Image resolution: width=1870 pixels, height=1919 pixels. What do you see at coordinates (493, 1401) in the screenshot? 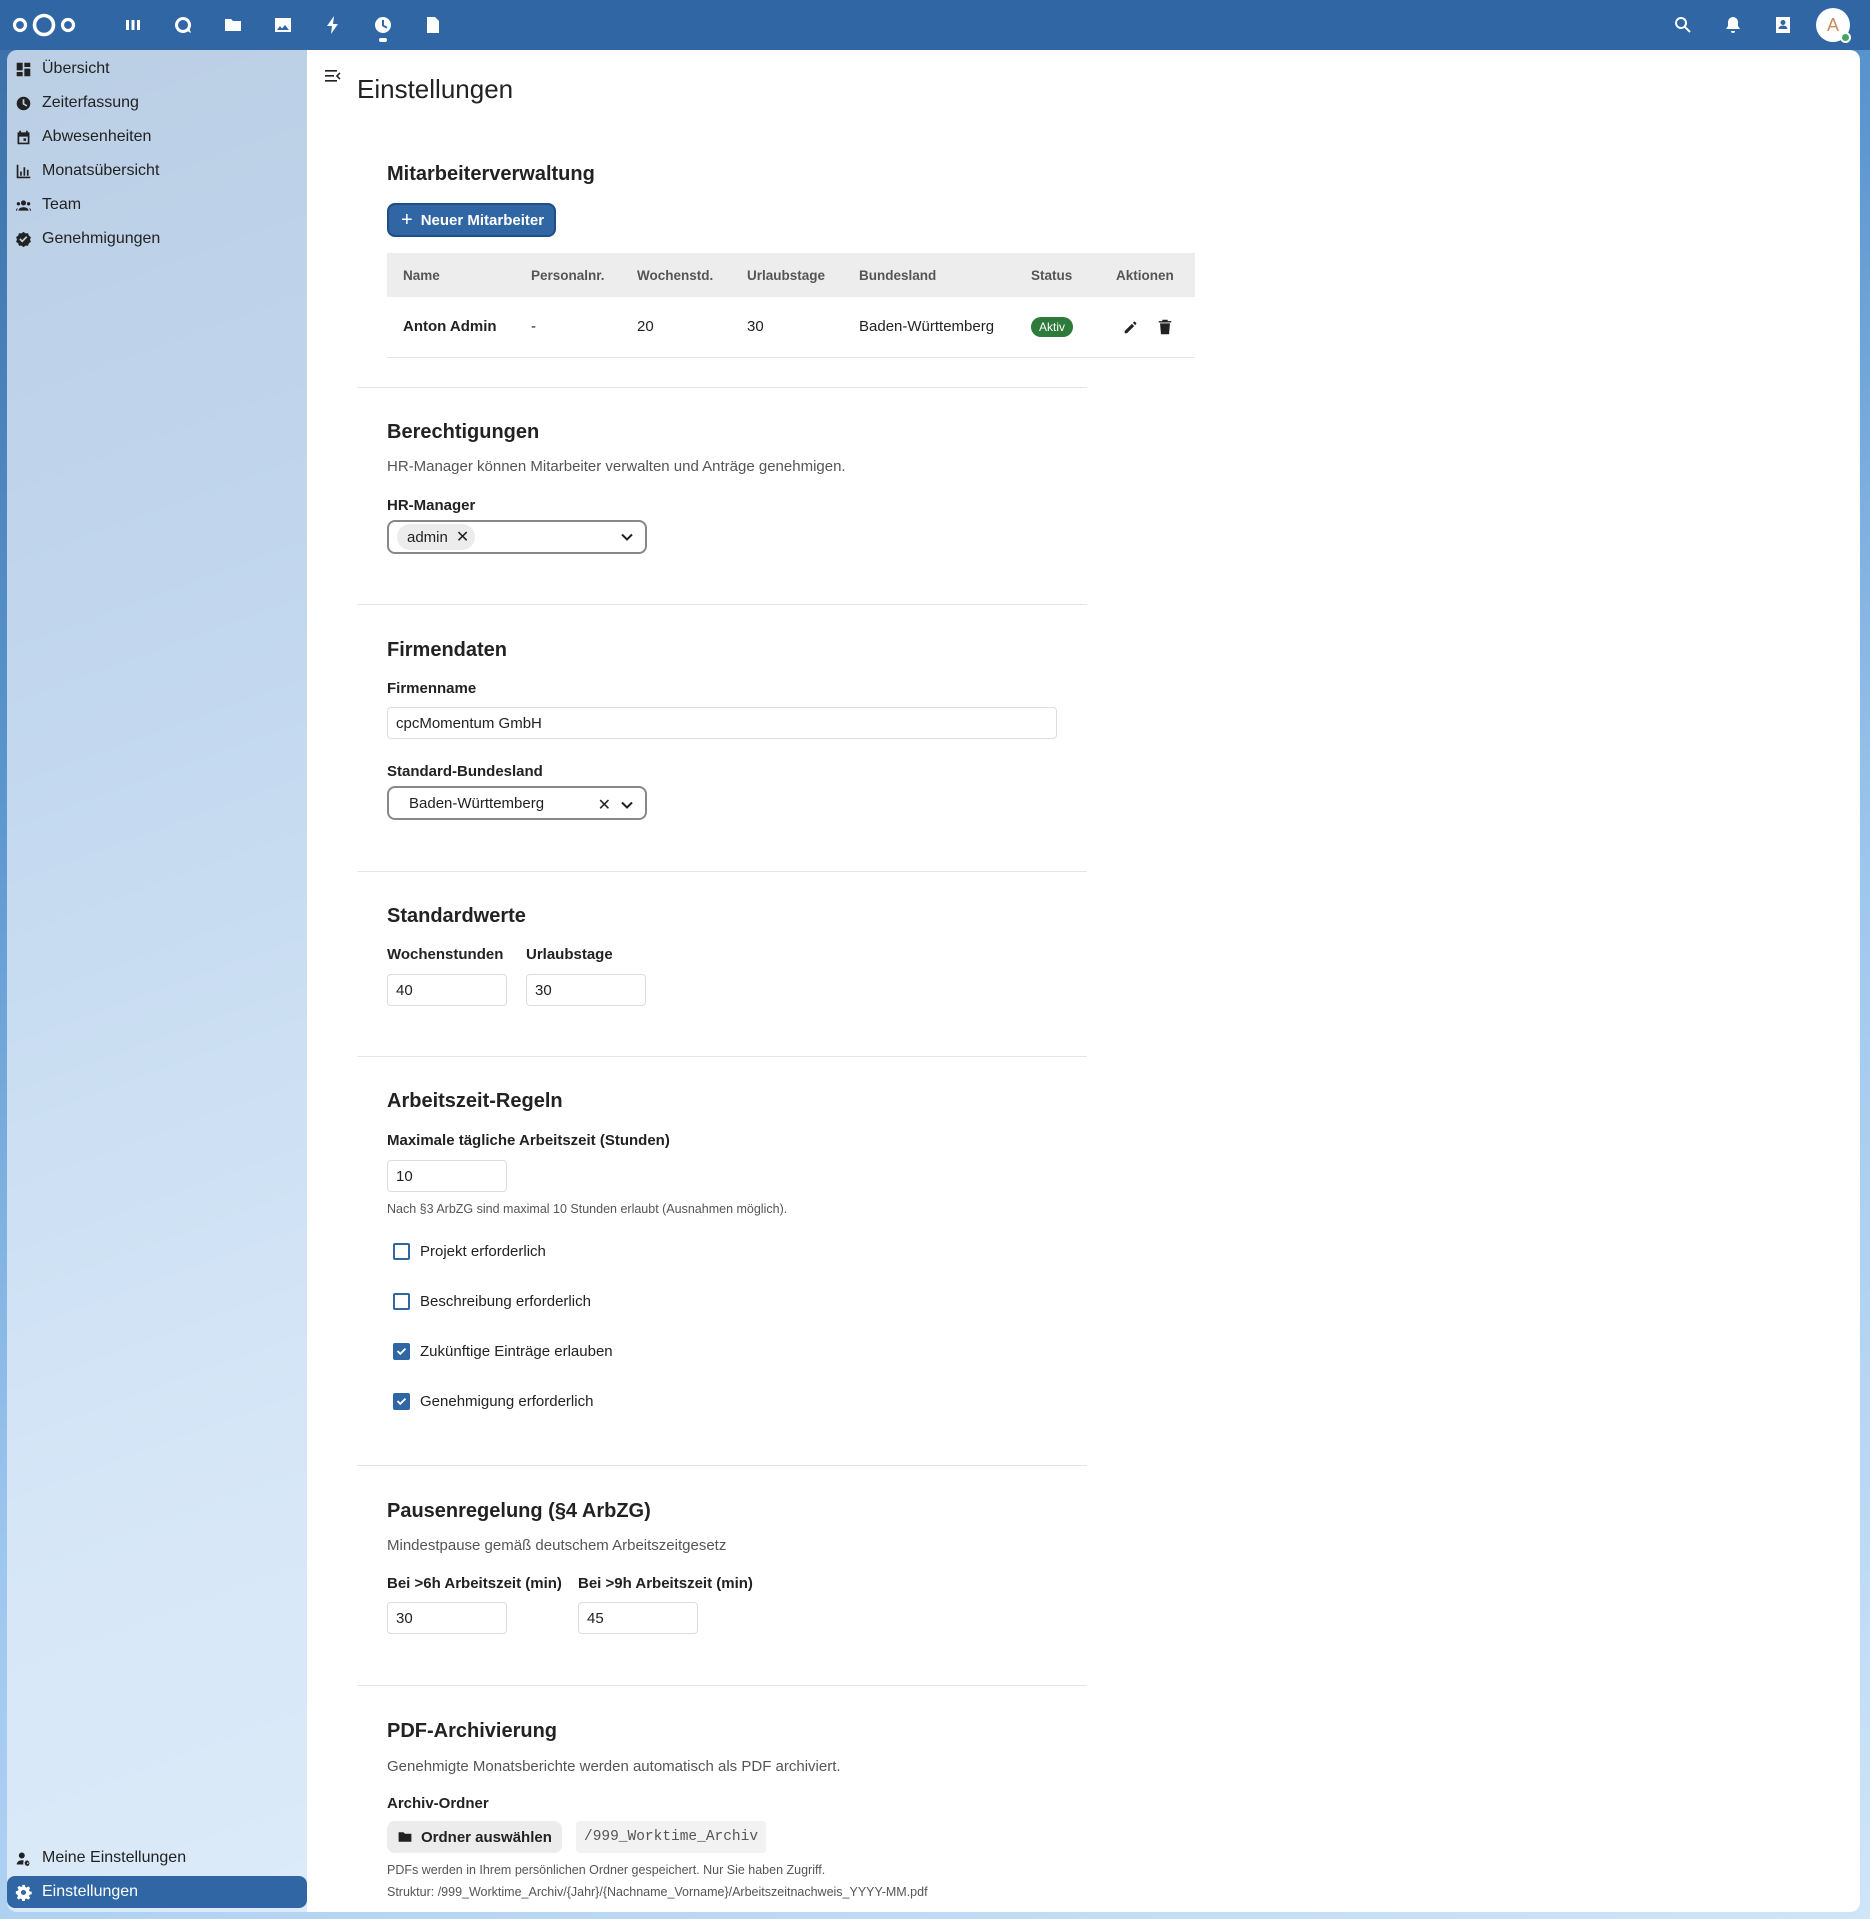
I see `checkbox-genehmigung-erforderlich: Genehmigung erforderlich` at bounding box center [493, 1401].